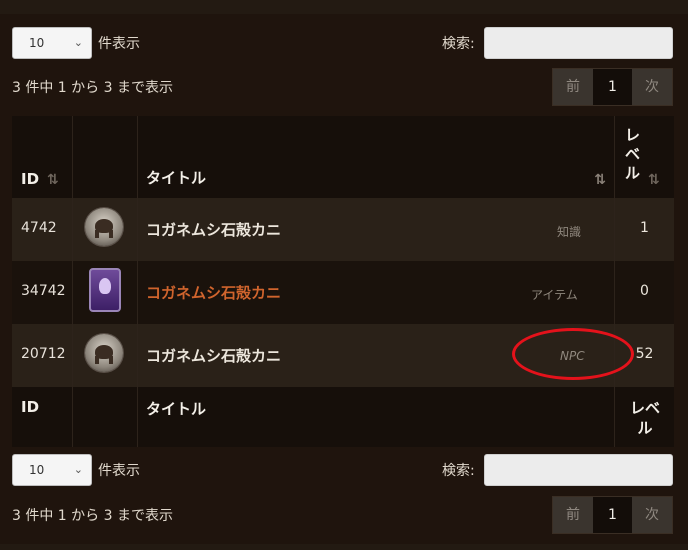  I want to click on footer-level-label: レベル, so click(644, 418).